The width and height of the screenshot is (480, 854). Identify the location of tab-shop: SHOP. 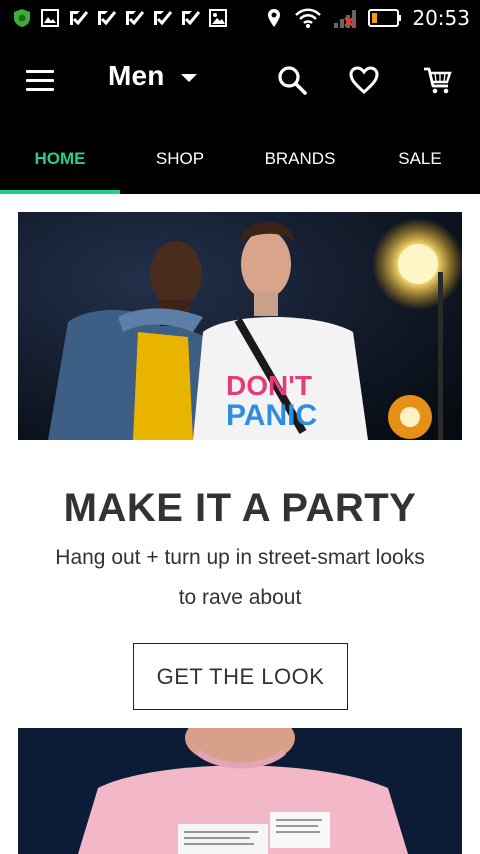
(180, 159).